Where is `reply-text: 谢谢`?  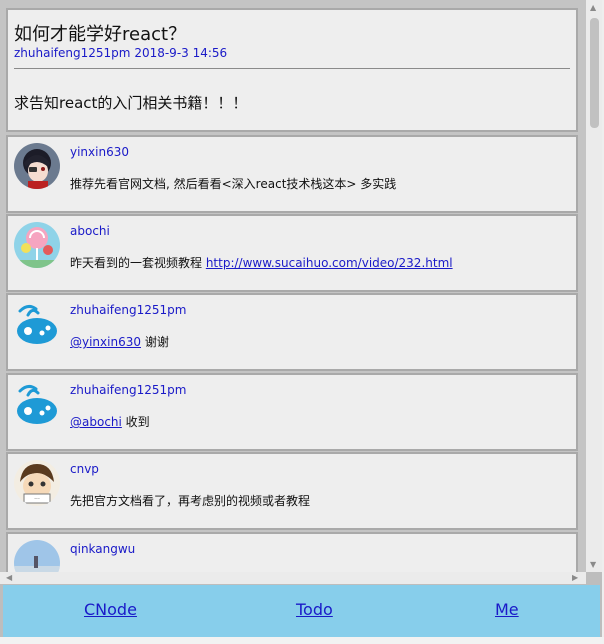 reply-text: 谢谢 is located at coordinates (155, 342).